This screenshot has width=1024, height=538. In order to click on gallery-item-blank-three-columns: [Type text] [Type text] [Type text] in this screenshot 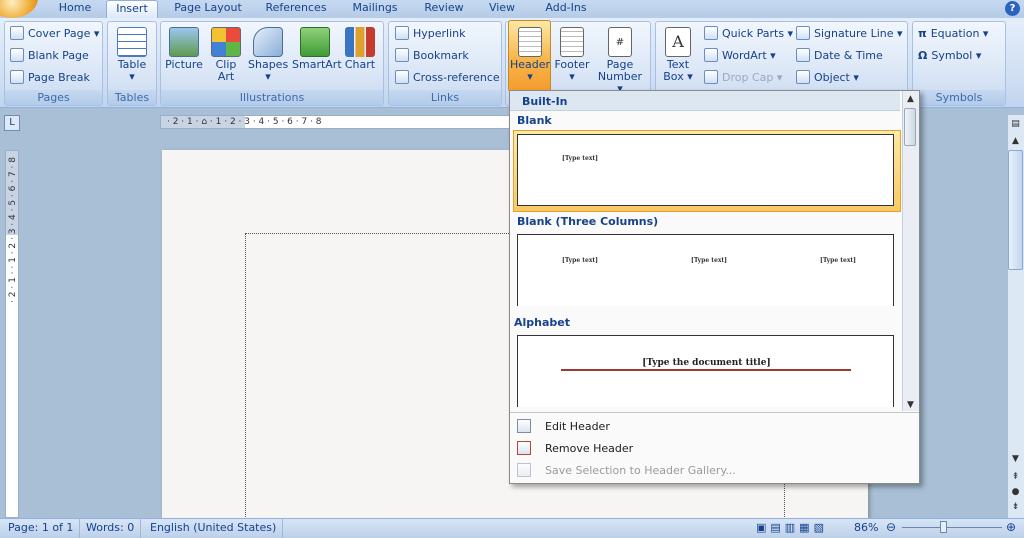, I will do `click(705, 270)`.